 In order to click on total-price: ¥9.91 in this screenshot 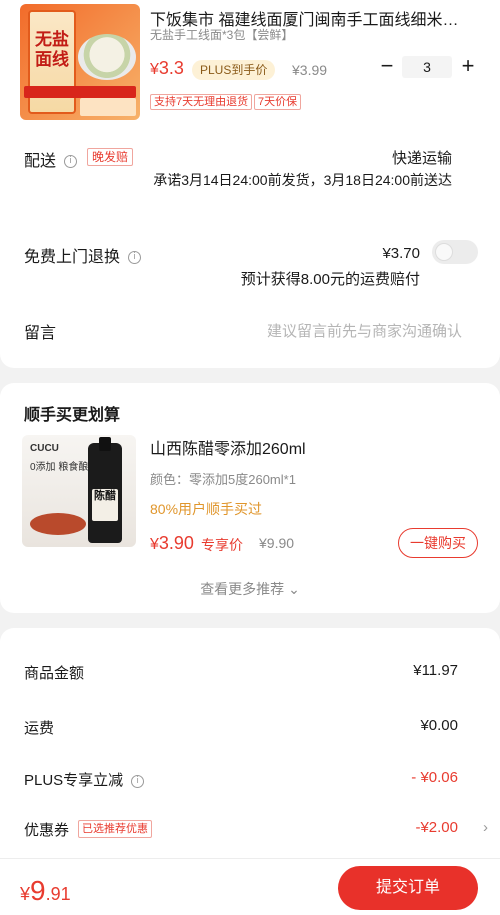, I will do `click(45, 891)`.